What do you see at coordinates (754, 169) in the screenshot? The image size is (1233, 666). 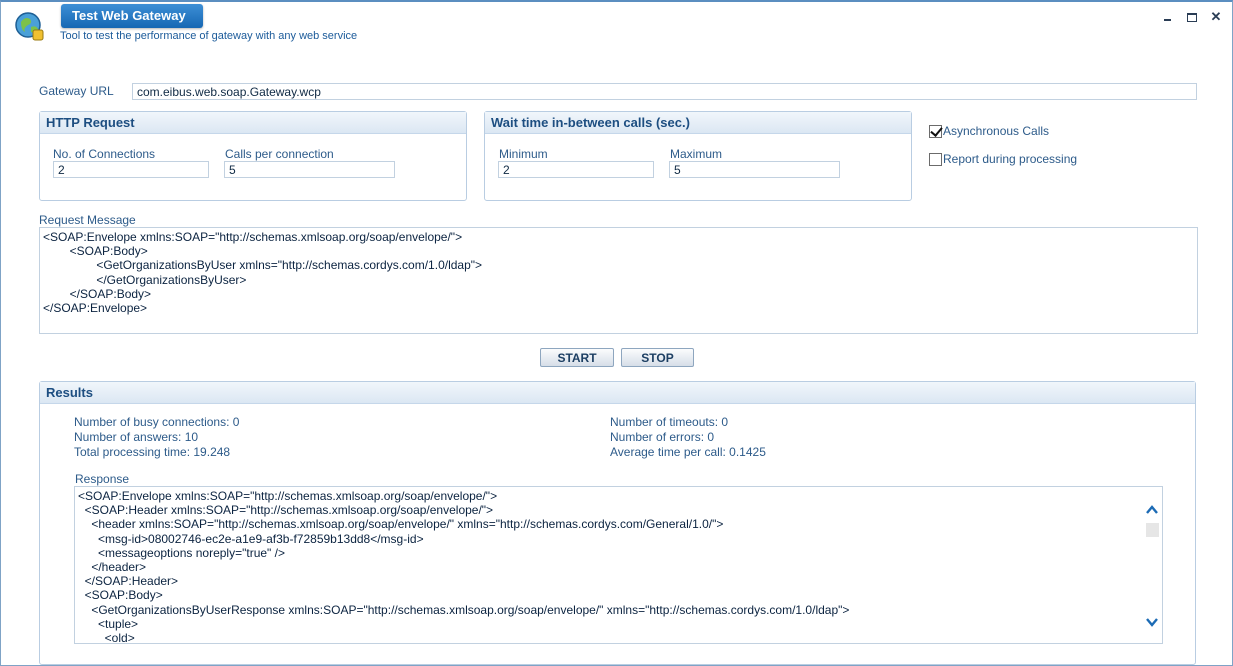 I see `maximum-input` at bounding box center [754, 169].